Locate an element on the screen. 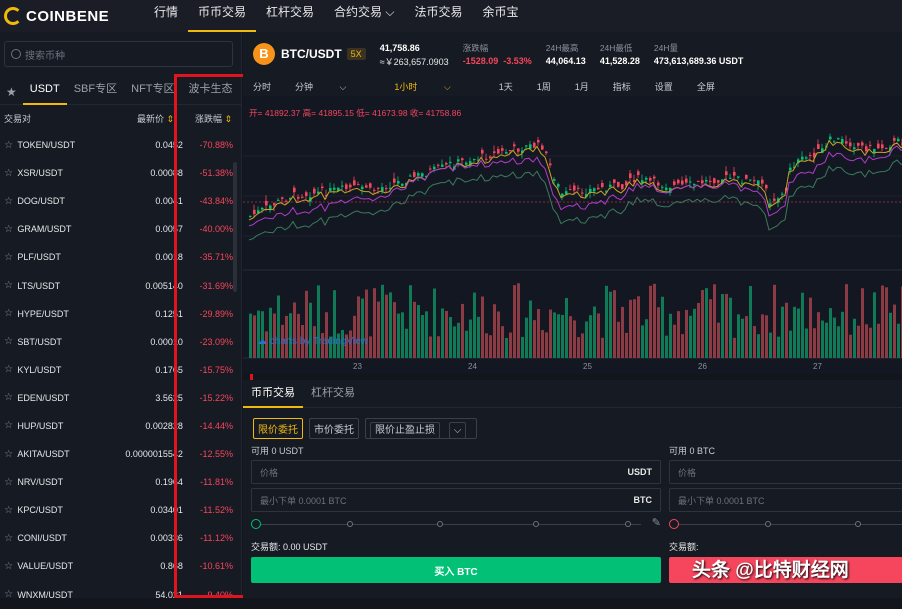 This screenshot has height=609, width=902. sell-slider is located at coordinates (785, 524).